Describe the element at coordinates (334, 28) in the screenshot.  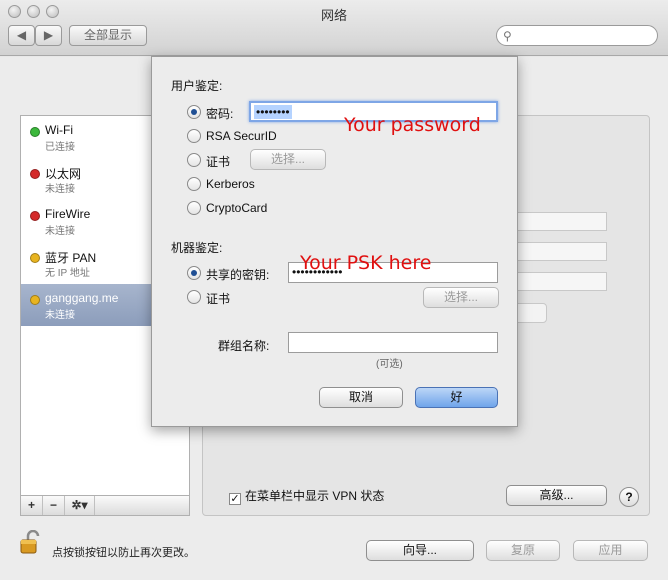
I see `window-toolbar: 网络 ◀ ▶ 全部显示 ⚲` at that location.